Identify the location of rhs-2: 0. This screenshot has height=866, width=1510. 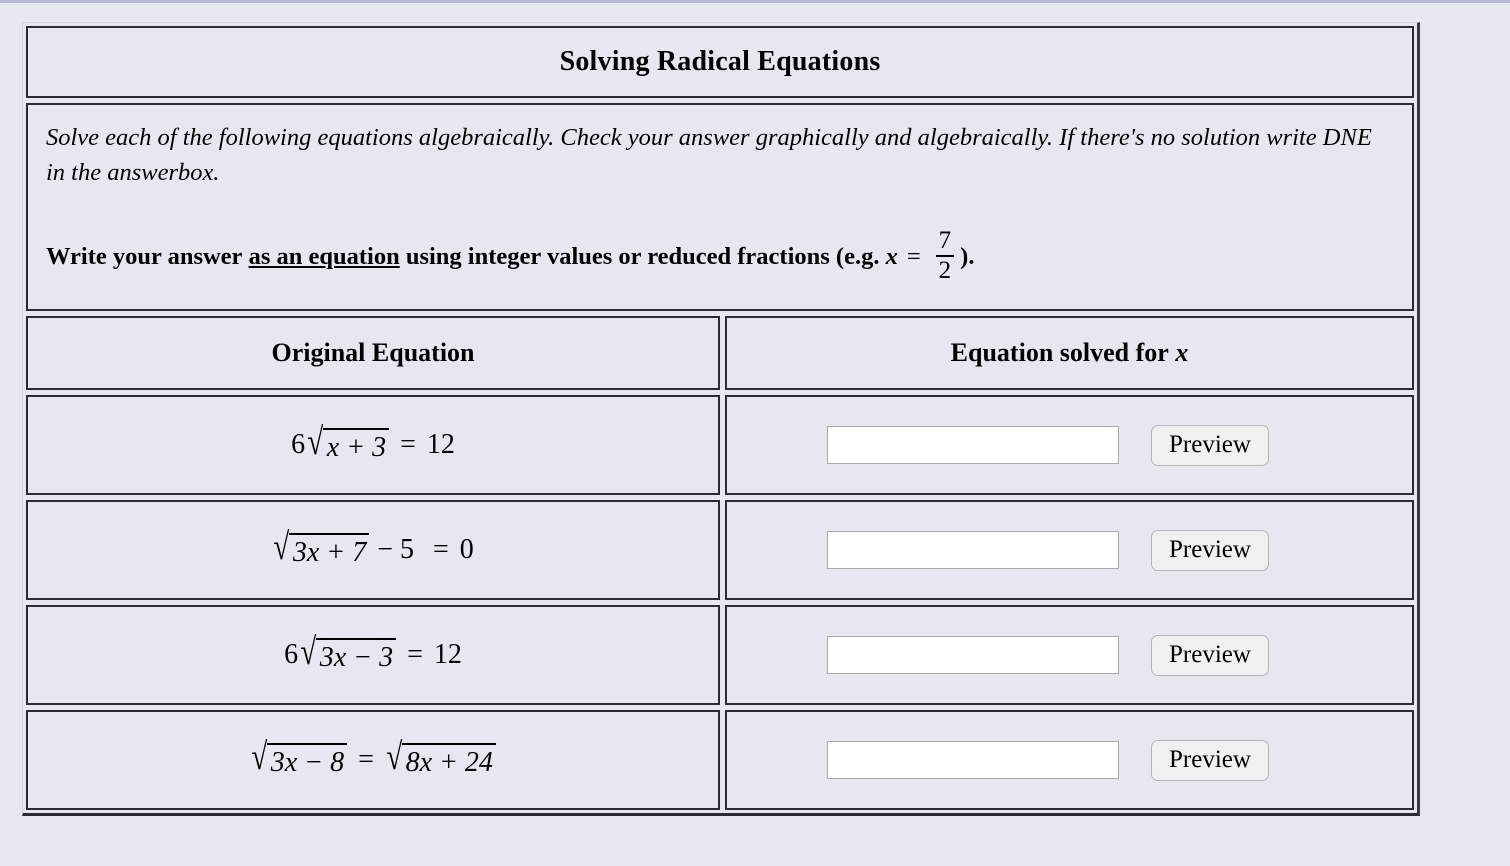
(466, 550).